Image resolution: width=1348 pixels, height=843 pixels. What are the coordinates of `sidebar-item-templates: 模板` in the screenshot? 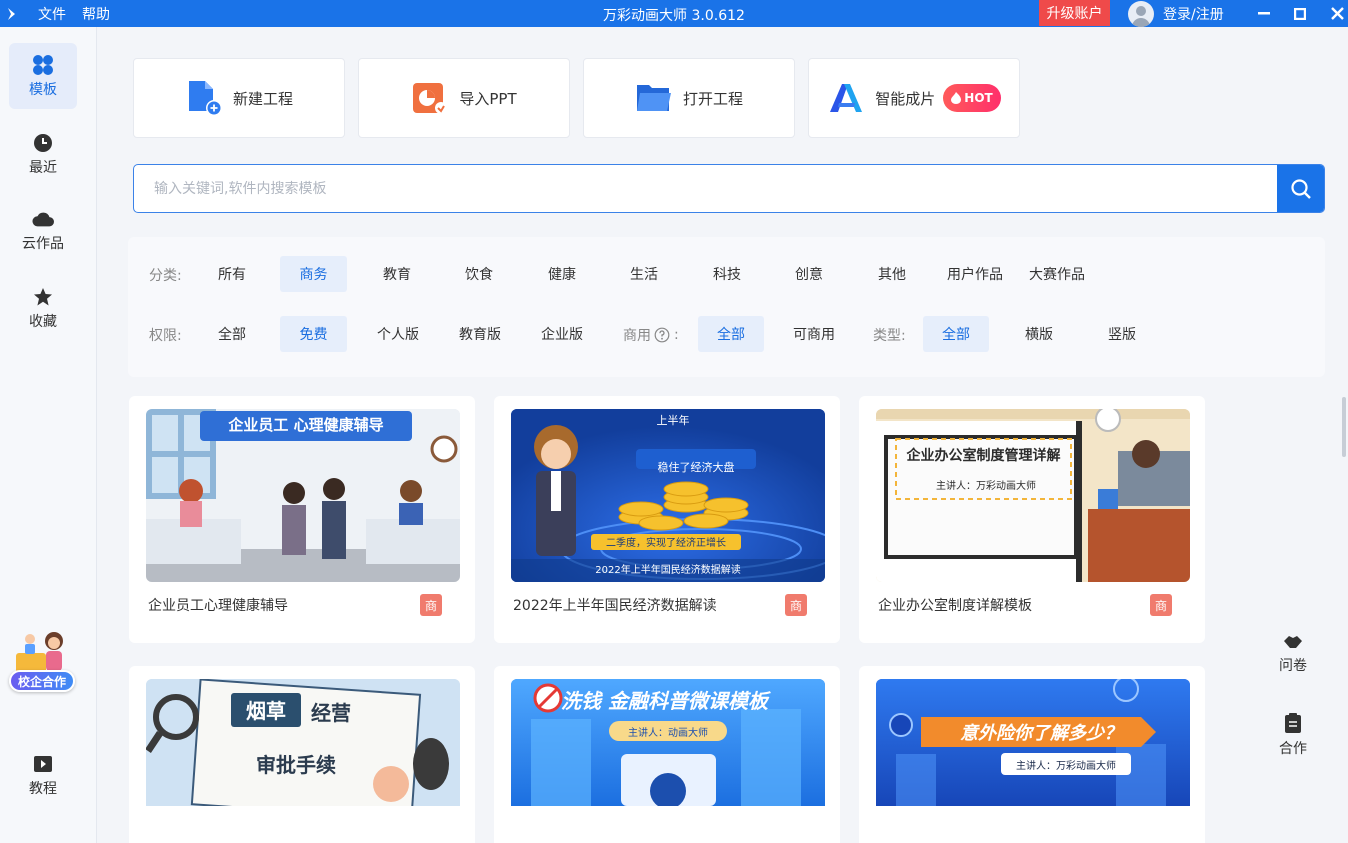 It's located at (43, 76).